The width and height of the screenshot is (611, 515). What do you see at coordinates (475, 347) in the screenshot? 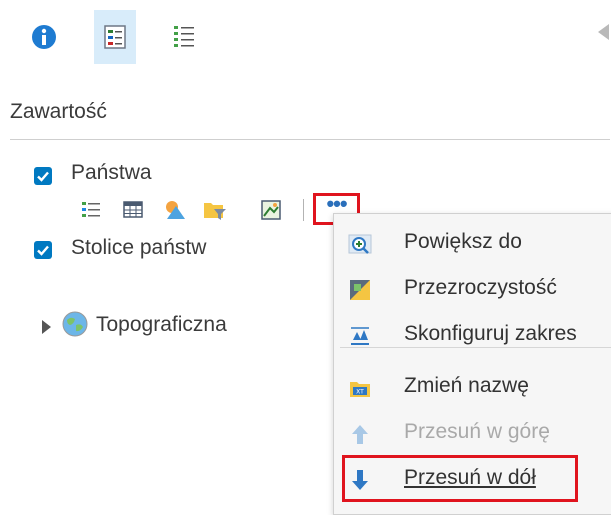
I see `menu-separator` at bounding box center [475, 347].